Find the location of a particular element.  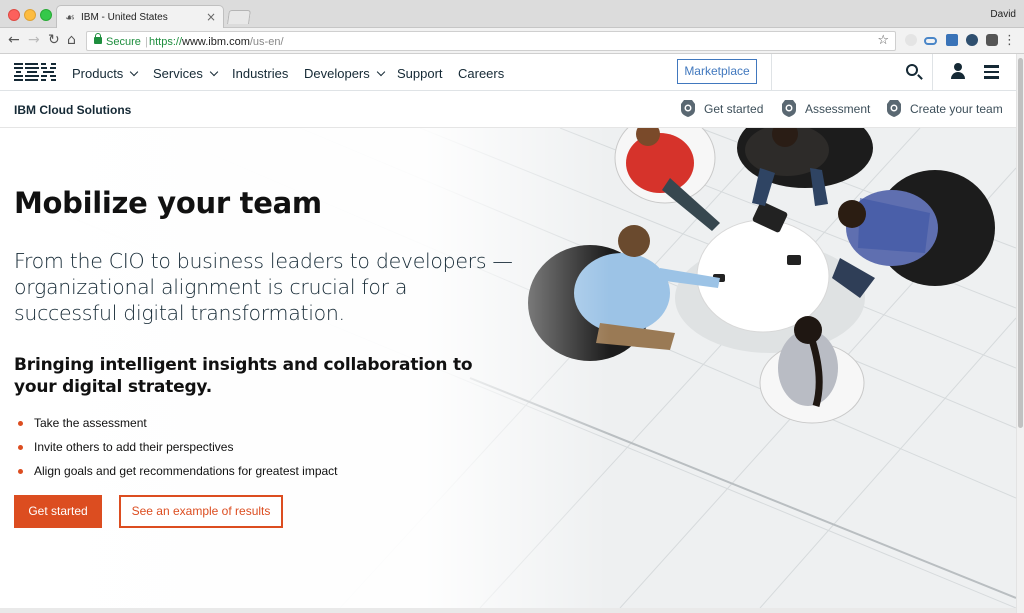

bee-favicon-icon: ☙ is located at coordinates (70, 17).